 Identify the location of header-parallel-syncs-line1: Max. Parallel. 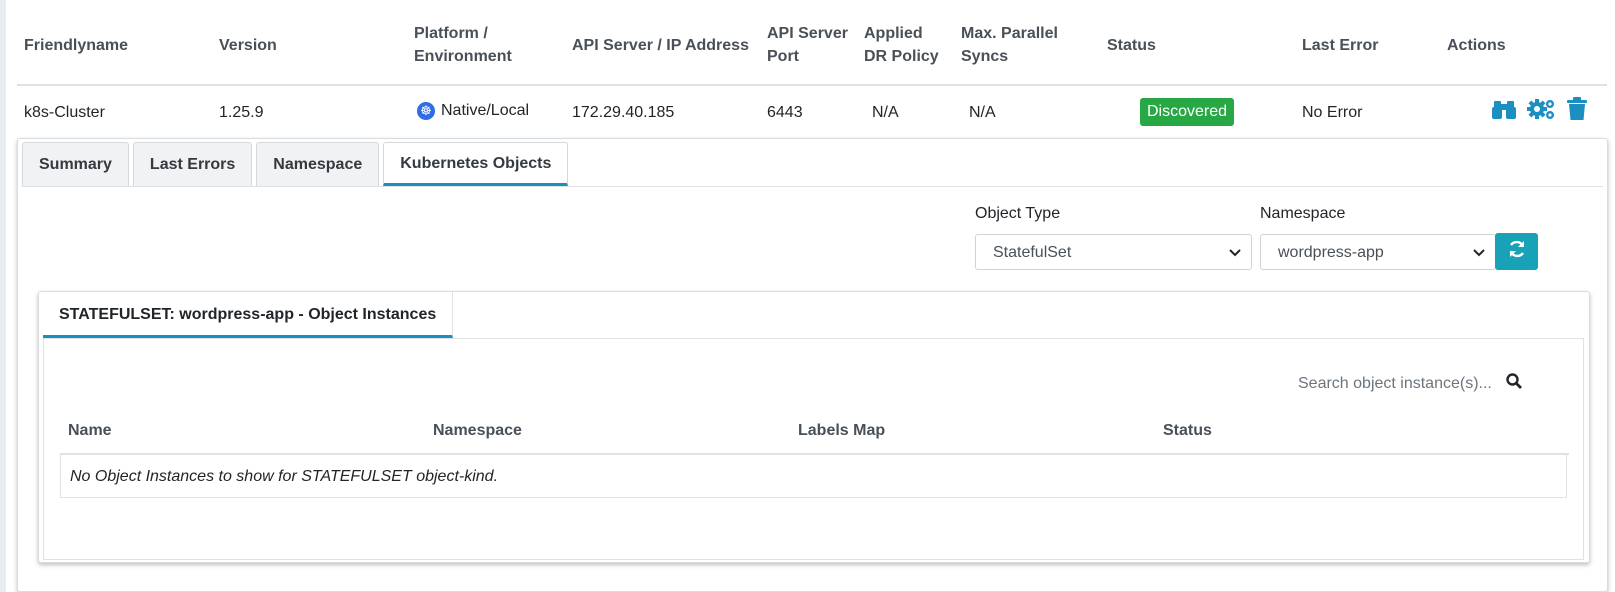
(1009, 33).